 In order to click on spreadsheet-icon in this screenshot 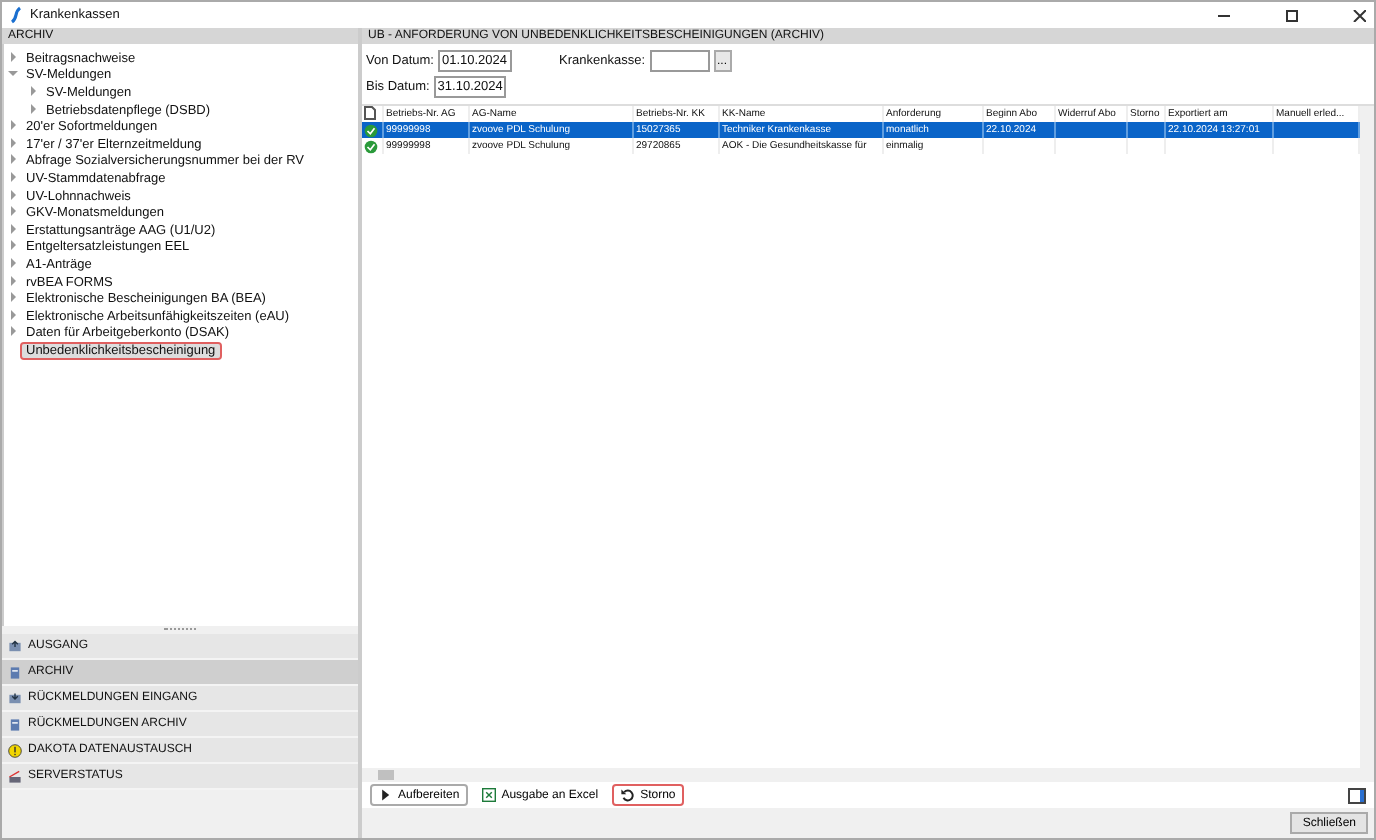, I will do `click(488, 795)`.